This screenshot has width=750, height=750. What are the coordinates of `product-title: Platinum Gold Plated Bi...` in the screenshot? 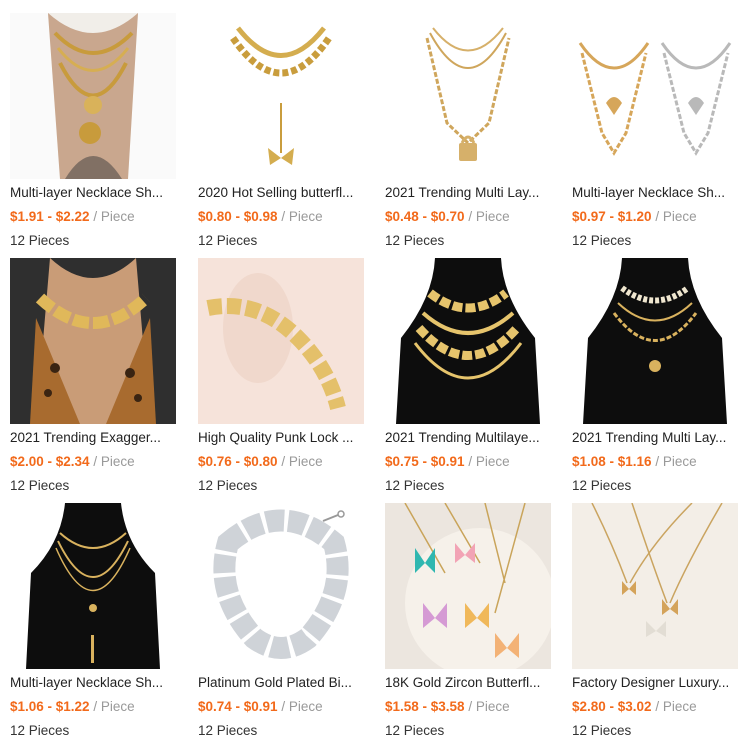 It's located at (283, 683).